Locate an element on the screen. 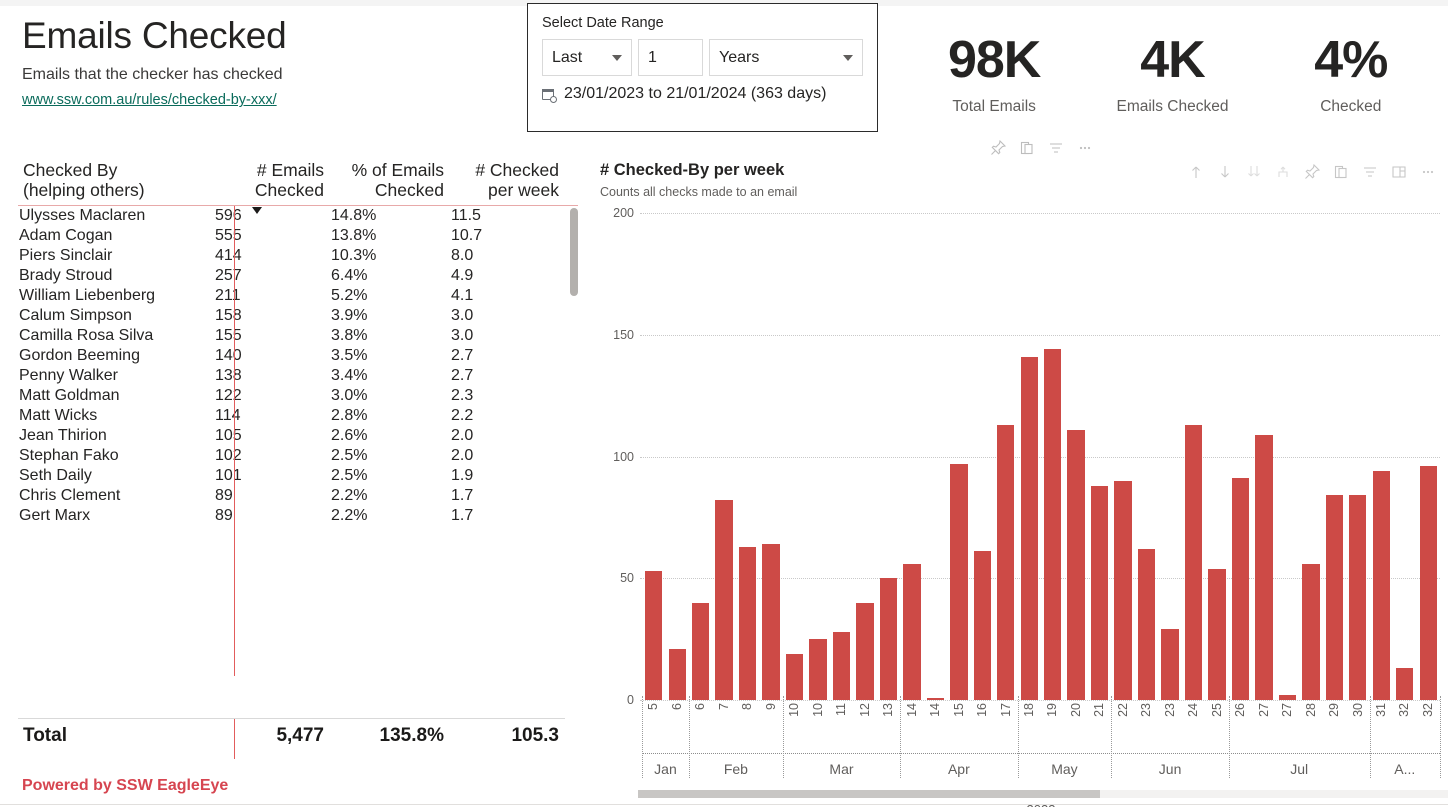 This screenshot has width=1448, height=807. drill-down-arrow-icon is located at coordinates (1225, 172).